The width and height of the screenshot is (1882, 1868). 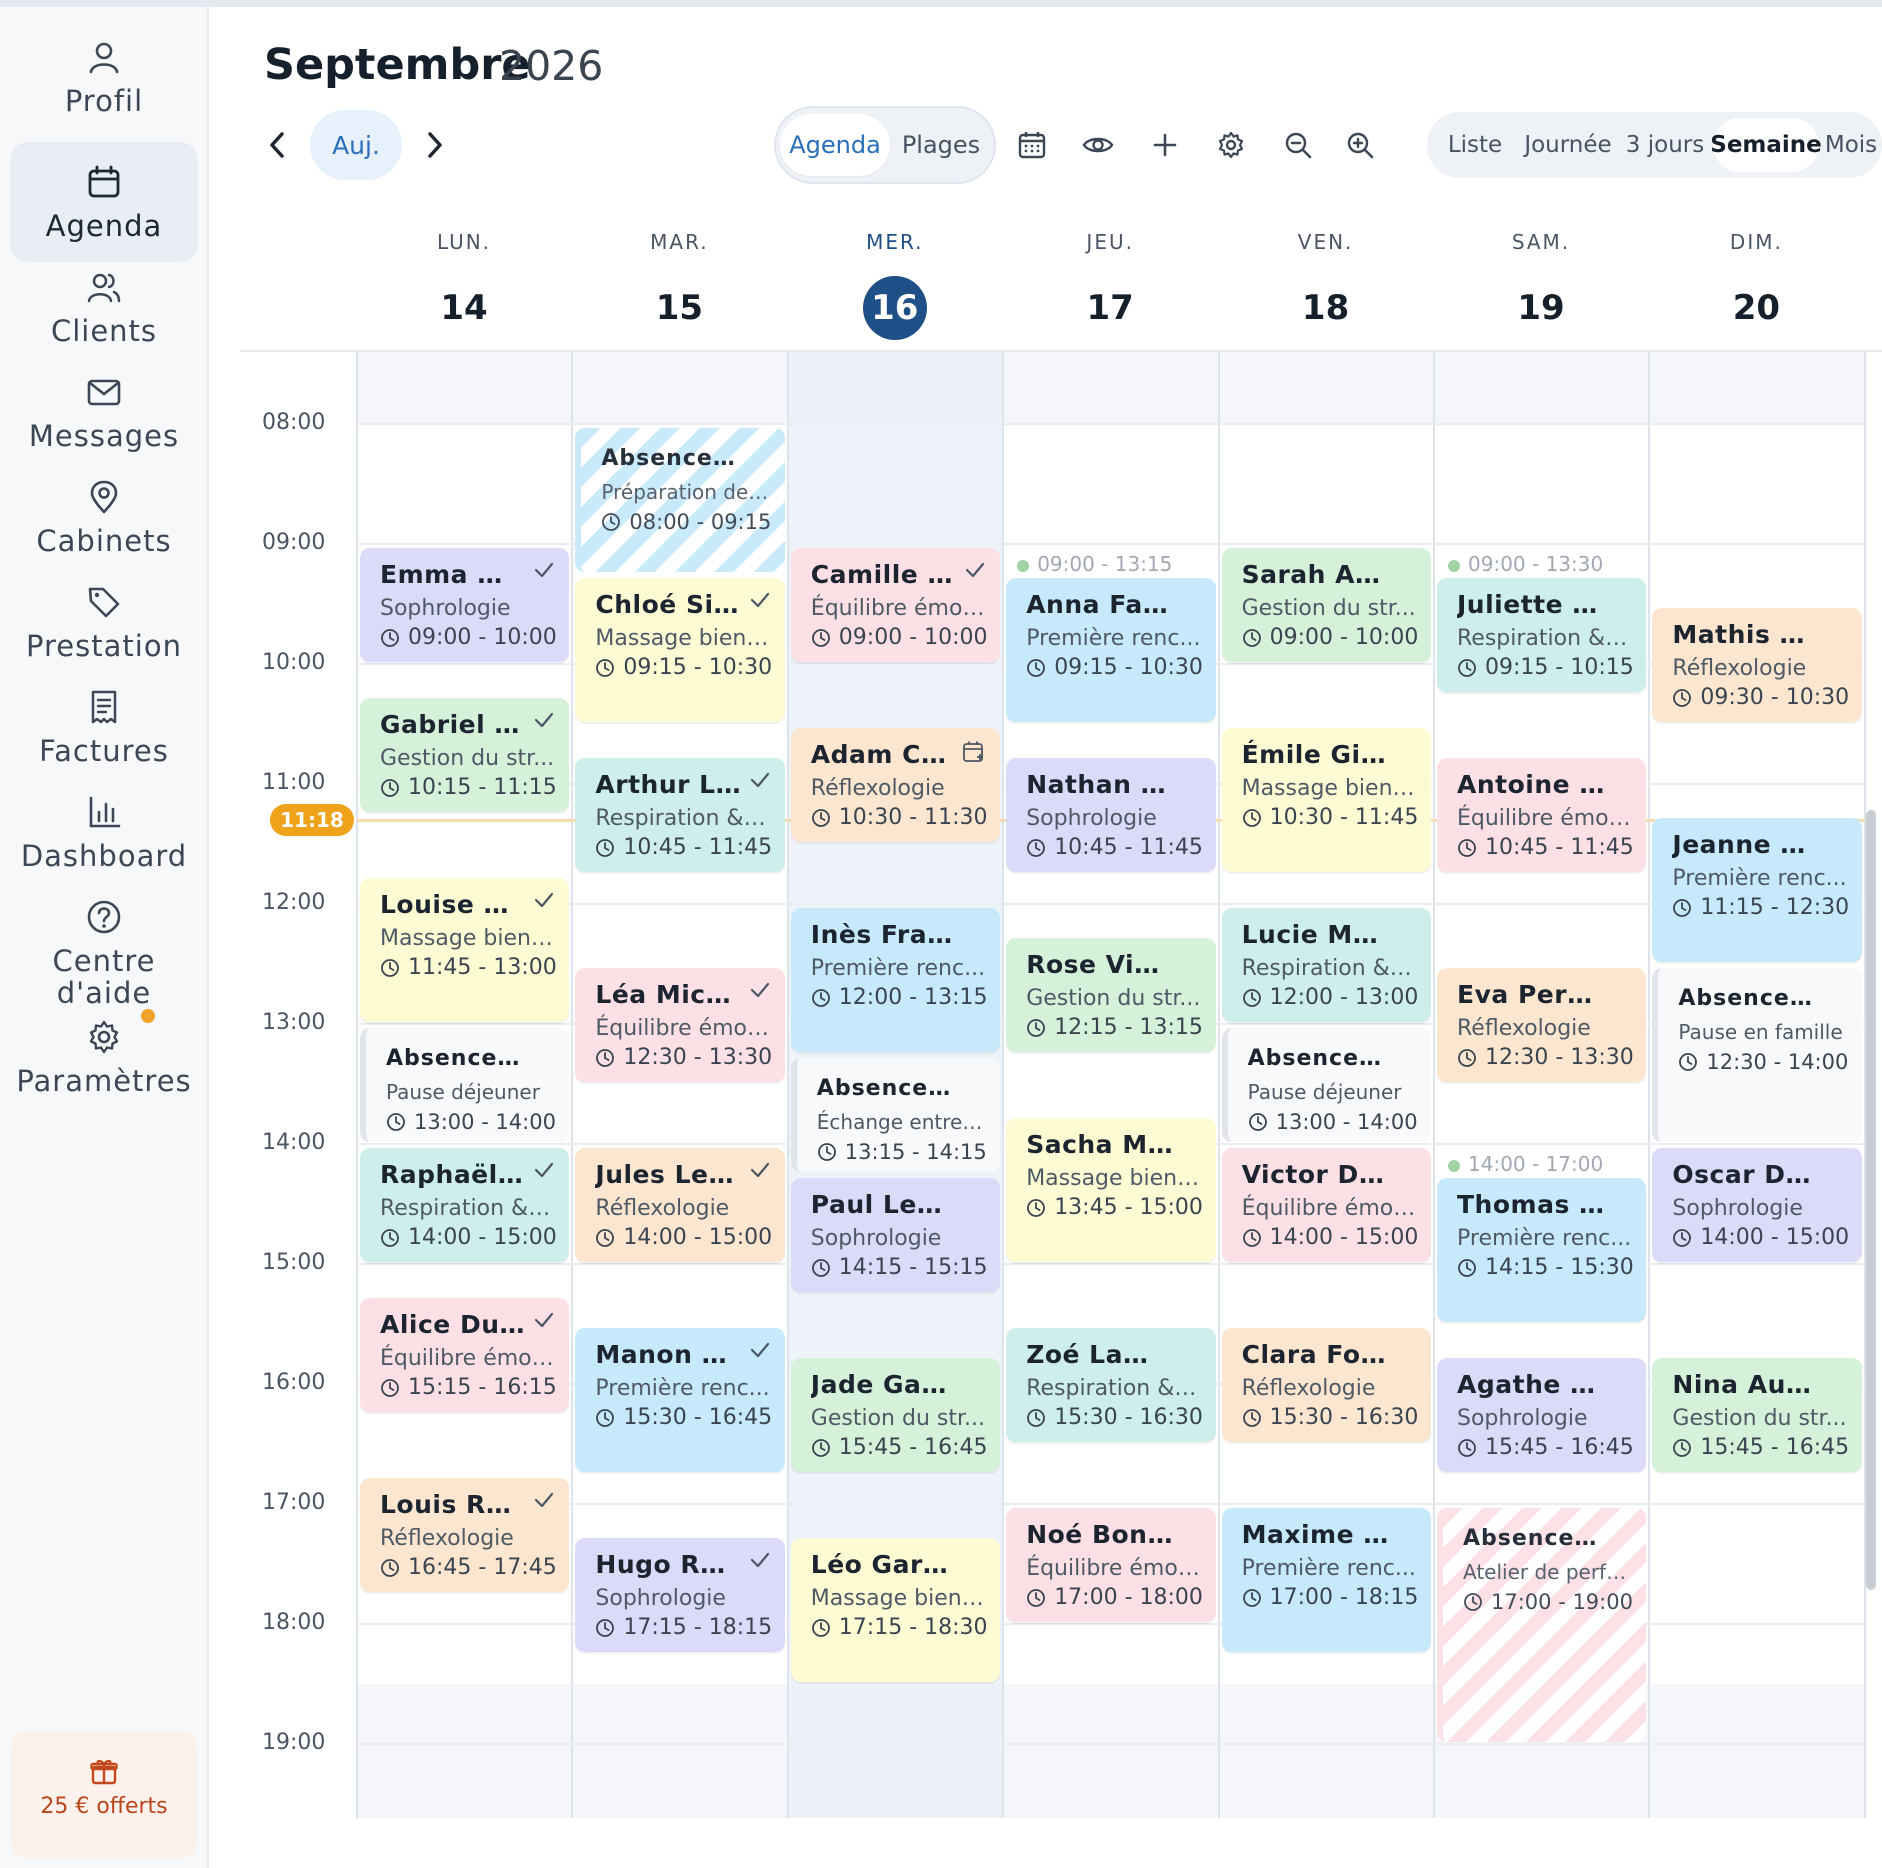 What do you see at coordinates (1757, 1205) in the screenshot?
I see `appointment-event: Oscar Denis Sophrologie 14:00 - 15:00` at bounding box center [1757, 1205].